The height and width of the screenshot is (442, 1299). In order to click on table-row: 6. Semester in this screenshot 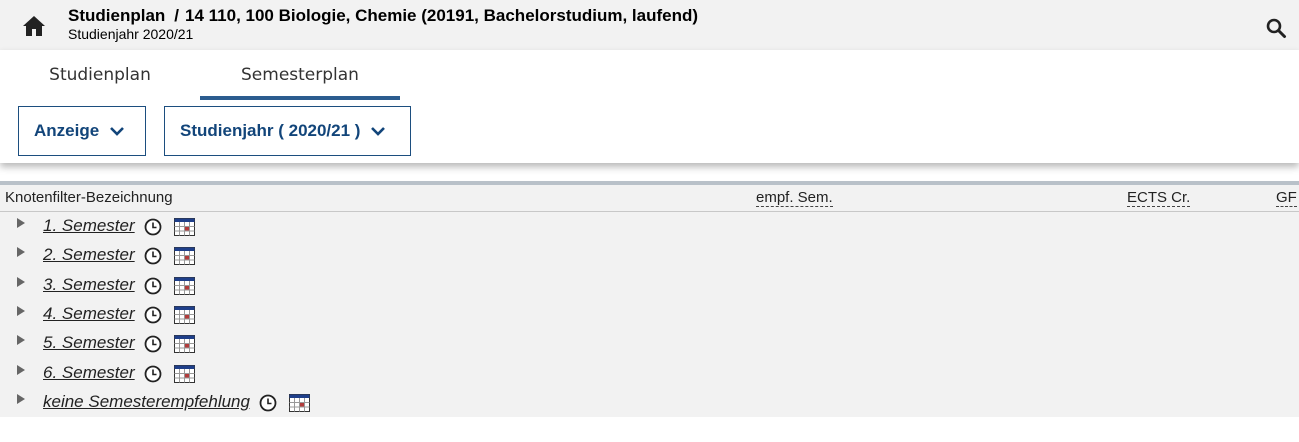, I will do `click(649, 373)`.